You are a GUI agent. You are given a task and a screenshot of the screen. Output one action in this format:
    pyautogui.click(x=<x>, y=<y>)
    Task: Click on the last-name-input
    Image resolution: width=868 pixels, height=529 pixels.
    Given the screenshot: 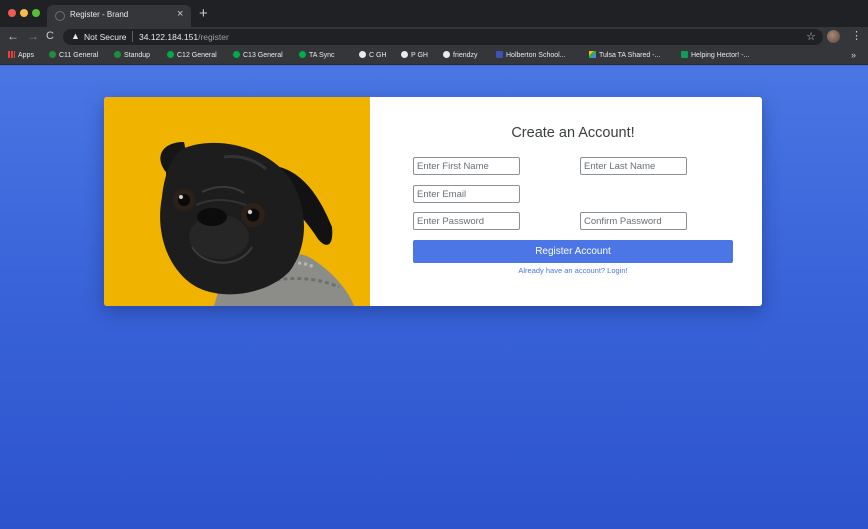 What is the action you would take?
    pyautogui.click(x=633, y=166)
    